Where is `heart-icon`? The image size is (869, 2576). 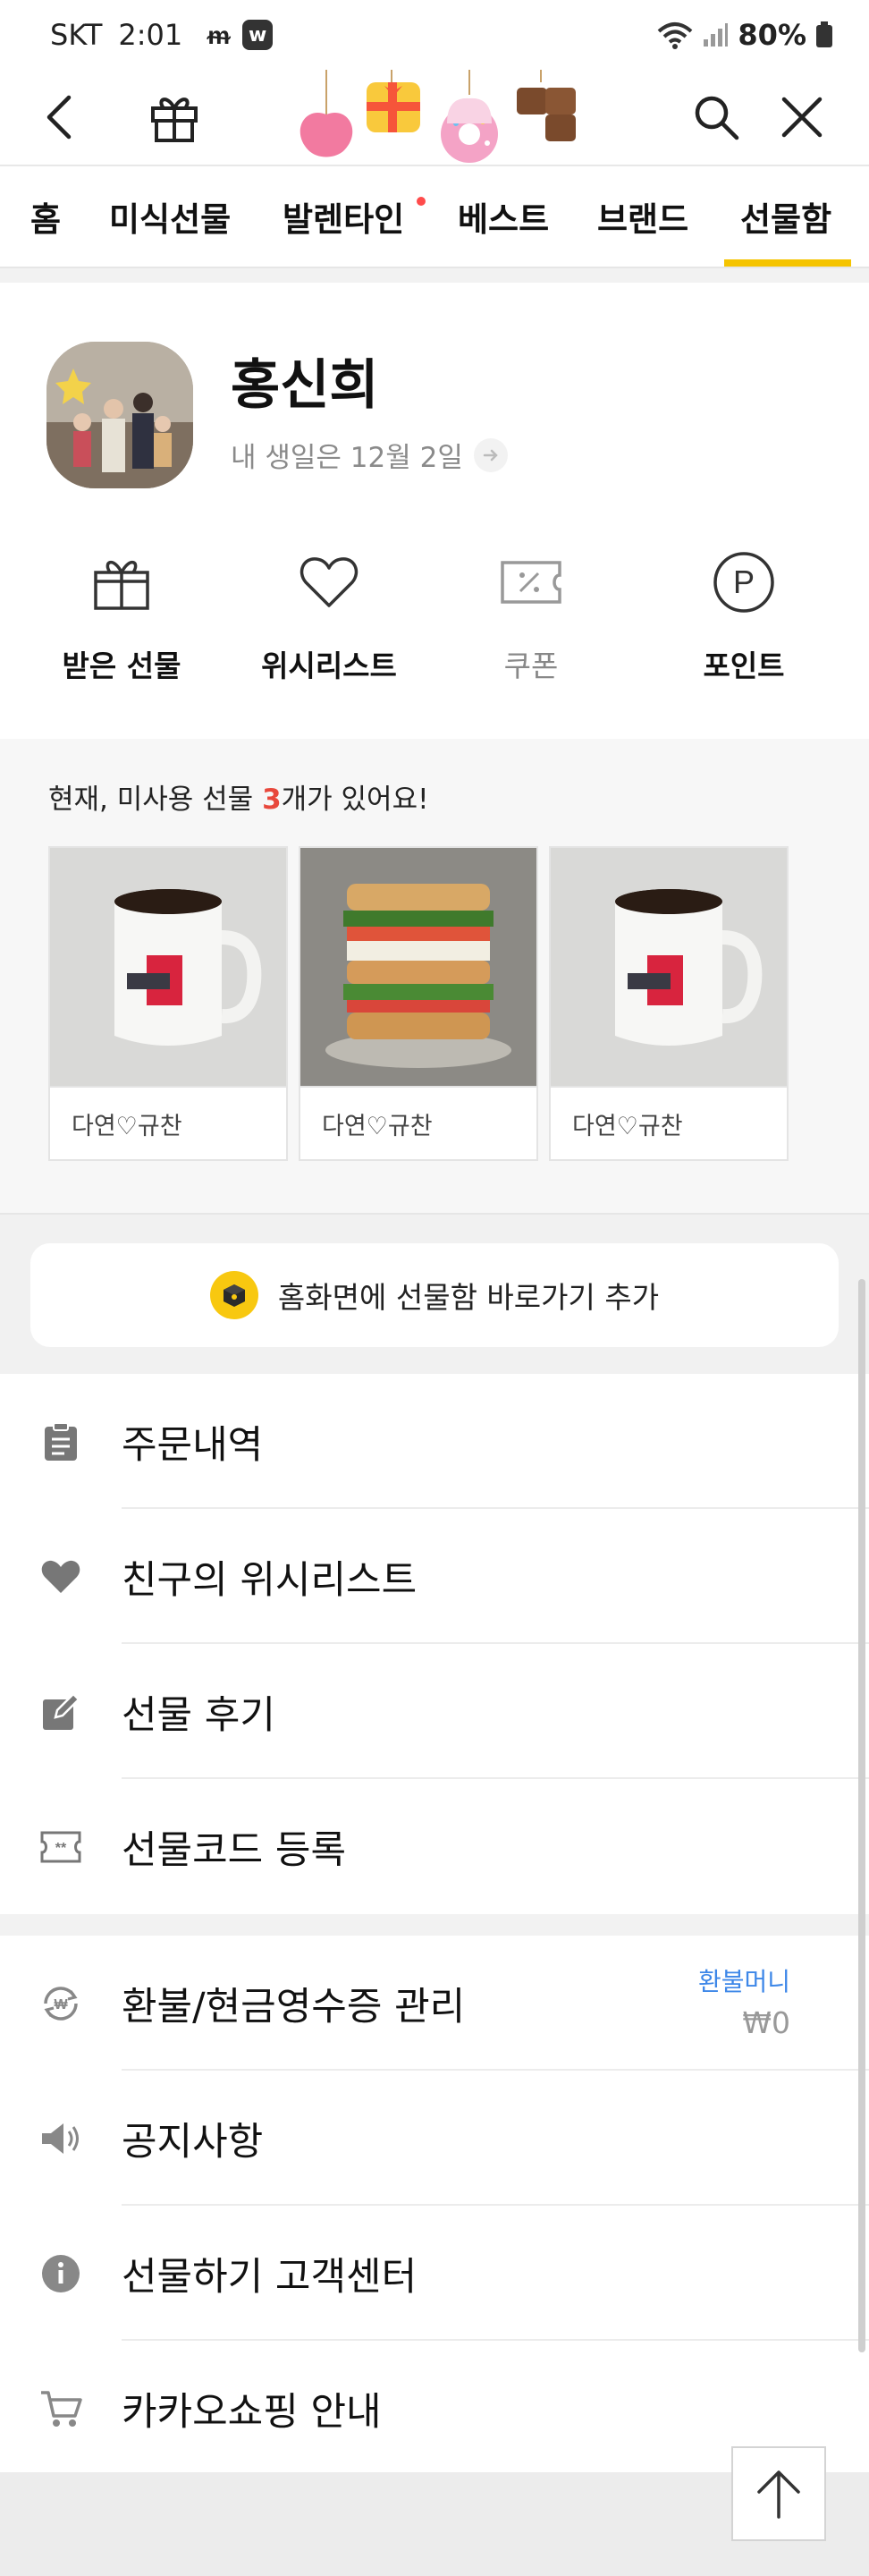 heart-icon is located at coordinates (329, 582).